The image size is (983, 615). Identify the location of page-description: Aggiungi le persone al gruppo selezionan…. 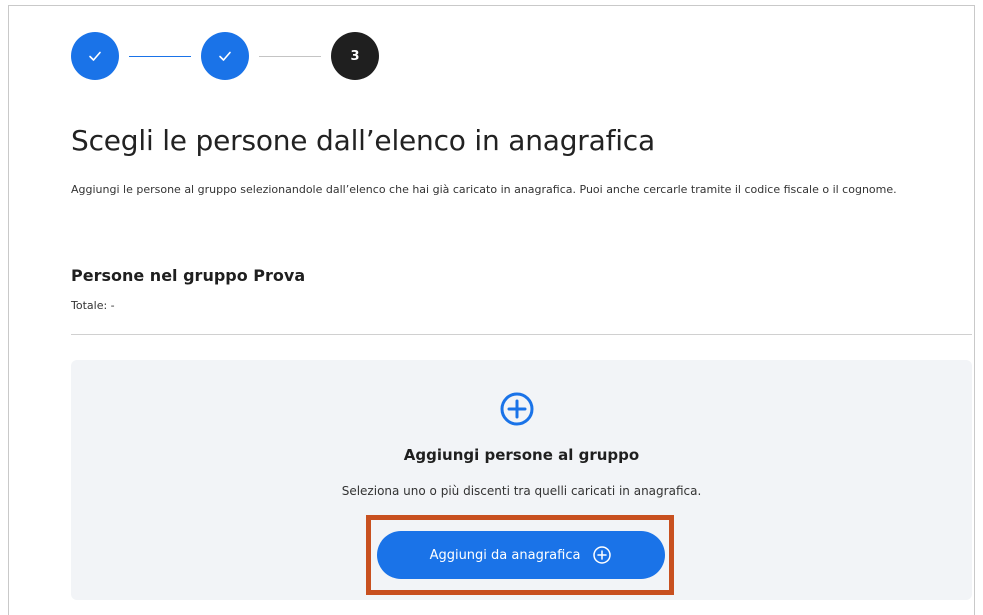
(484, 189).